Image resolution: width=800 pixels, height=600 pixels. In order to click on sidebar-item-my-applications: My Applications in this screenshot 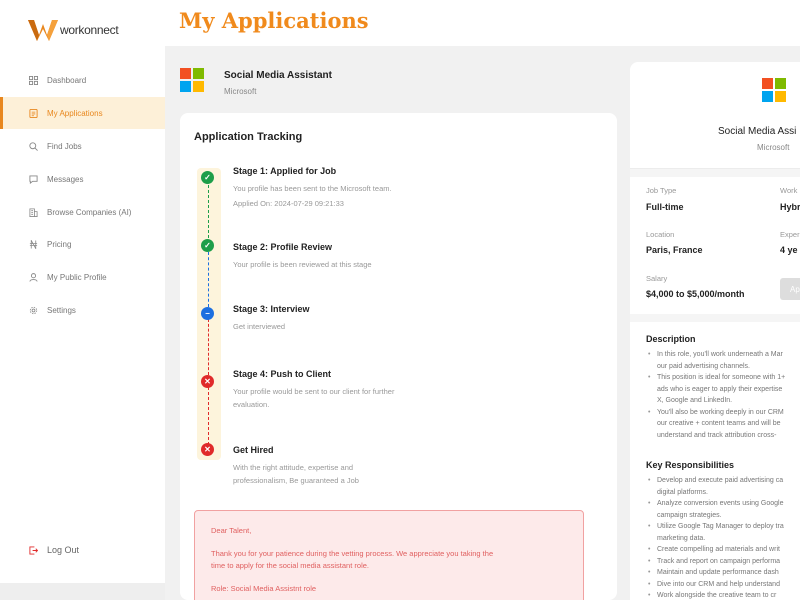, I will do `click(82, 113)`.